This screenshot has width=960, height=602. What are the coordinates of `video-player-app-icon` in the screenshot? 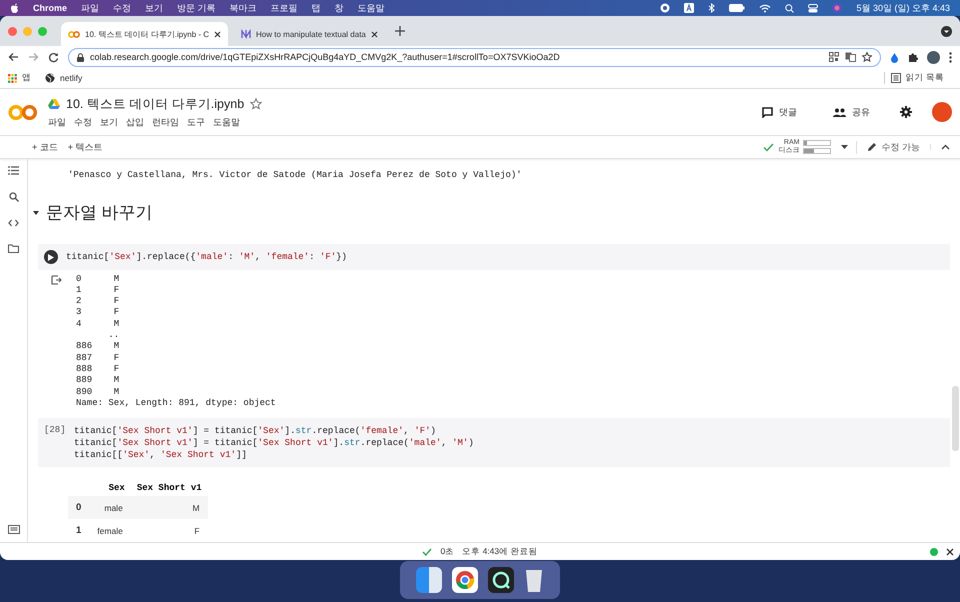 It's located at (501, 580).